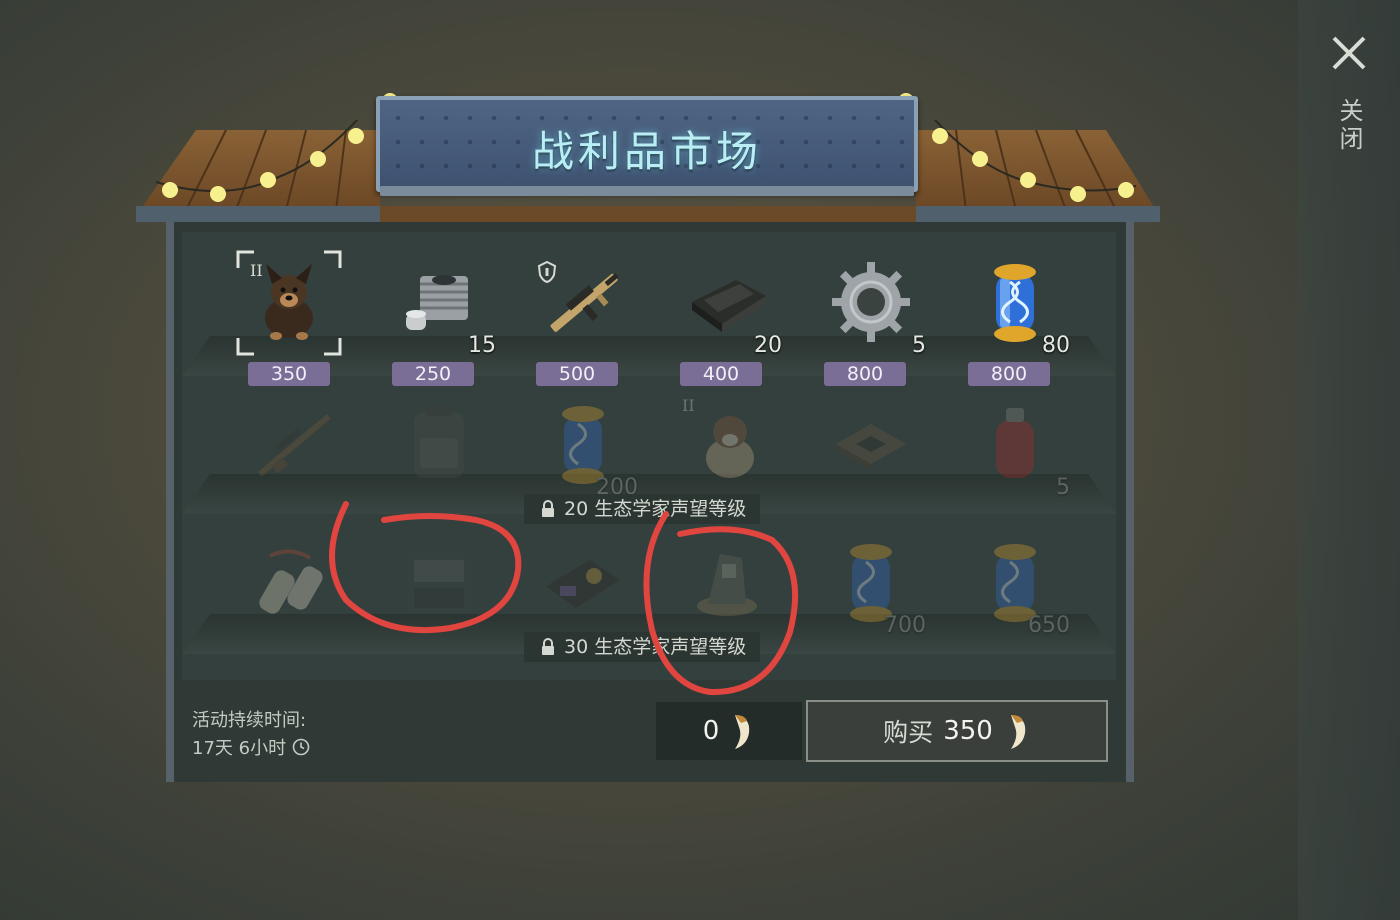 This screenshot has width=1400, height=920. Describe the element at coordinates (577, 374) in the screenshot. I see `price-tag: 500` at that location.